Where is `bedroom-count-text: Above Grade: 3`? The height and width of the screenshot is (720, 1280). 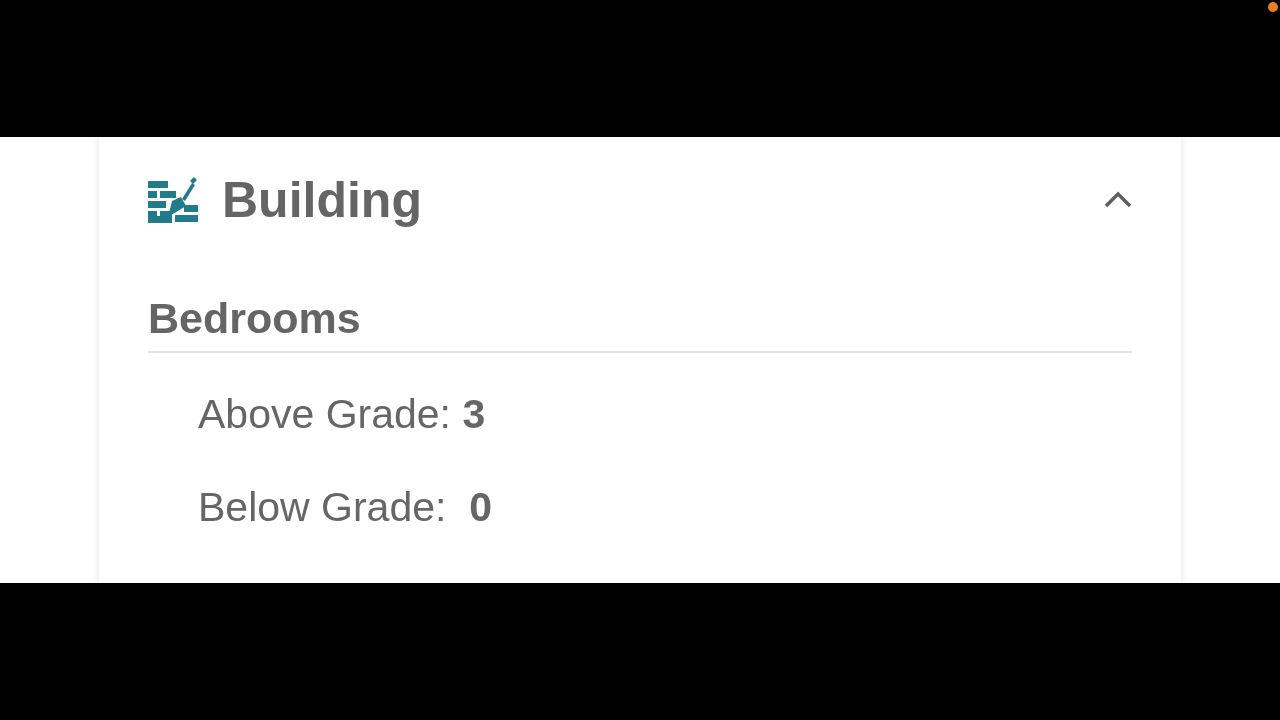 bedroom-count-text: Above Grade: 3 is located at coordinates (342, 414).